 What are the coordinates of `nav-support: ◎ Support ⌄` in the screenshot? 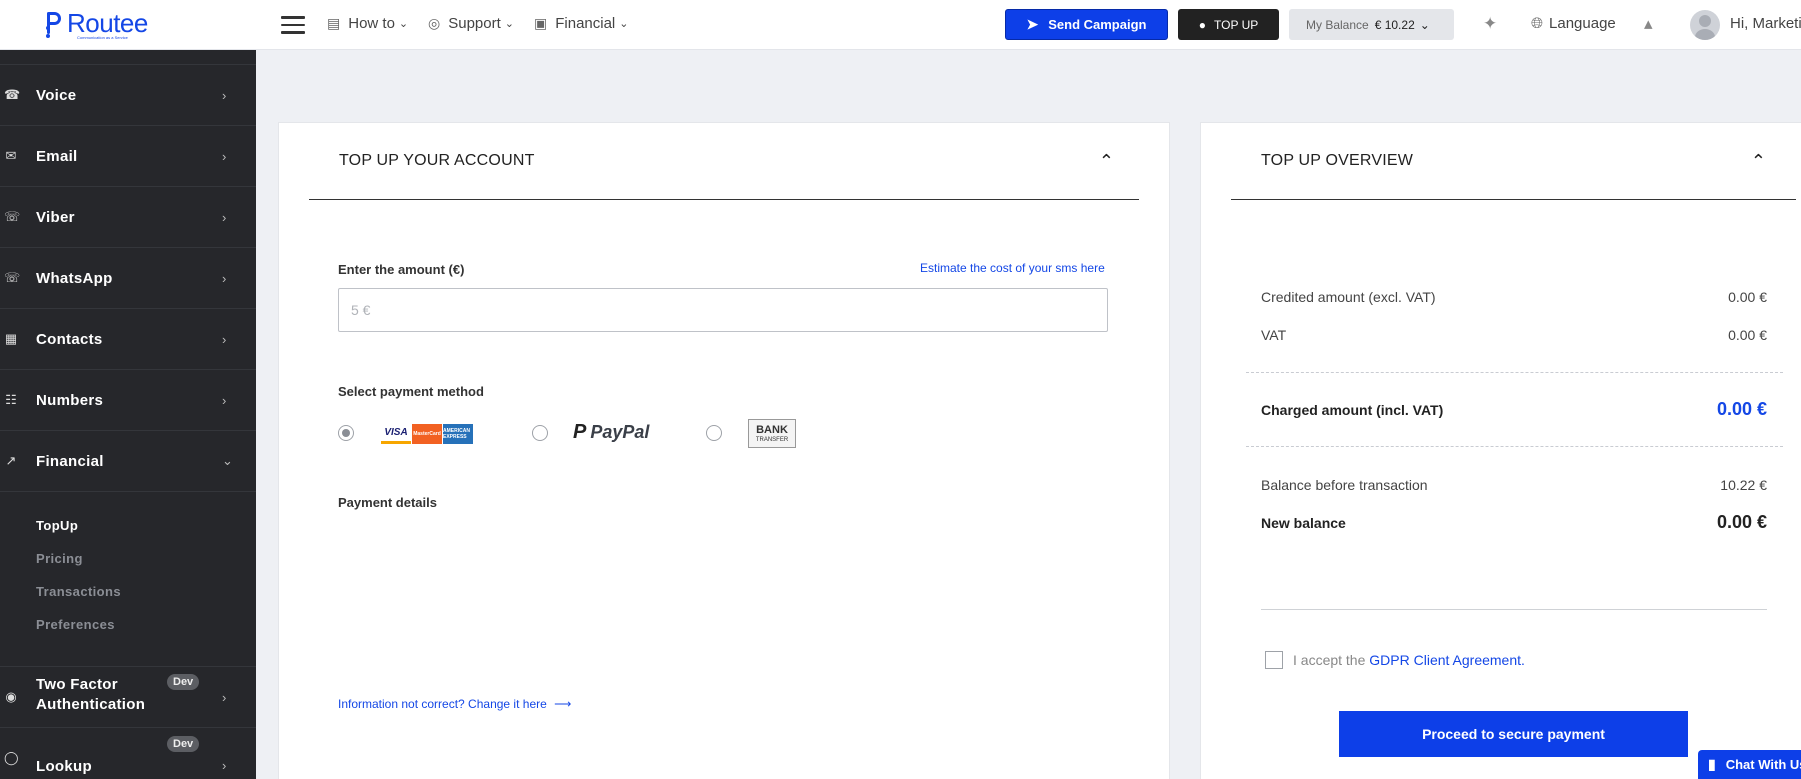 It's located at (471, 23).